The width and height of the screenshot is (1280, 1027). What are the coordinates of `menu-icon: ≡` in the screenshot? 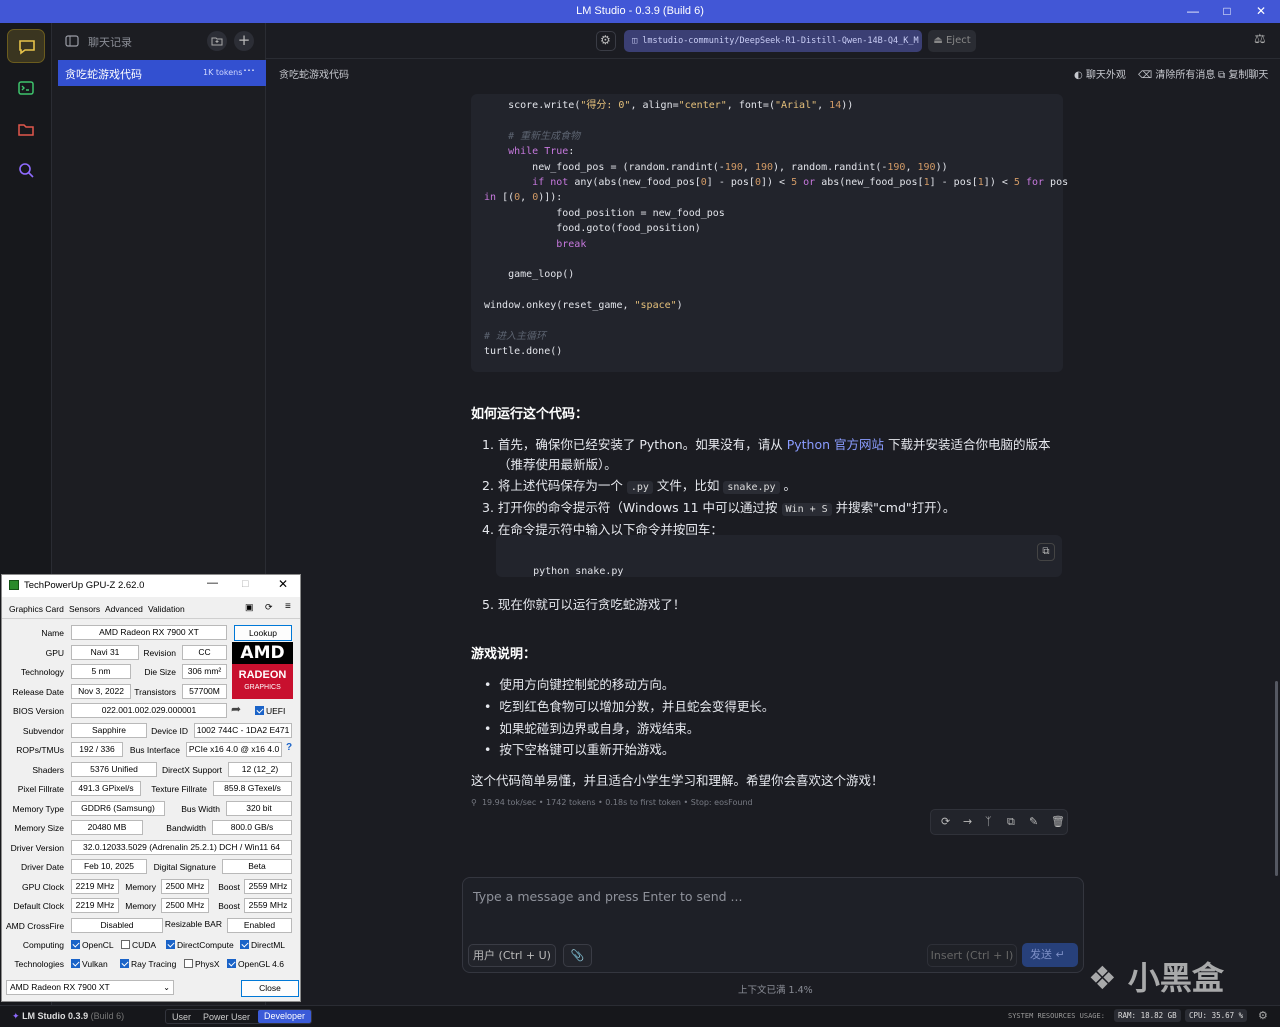 It's located at (288, 606).